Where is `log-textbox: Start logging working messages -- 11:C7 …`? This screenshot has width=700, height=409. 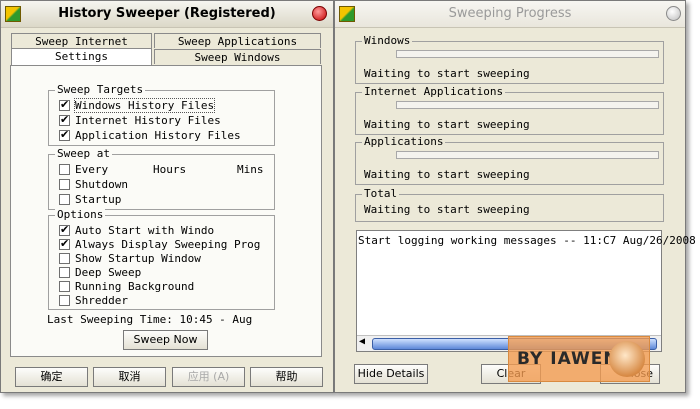 log-textbox: Start logging working messages -- 11:C7 … is located at coordinates (526, 291).